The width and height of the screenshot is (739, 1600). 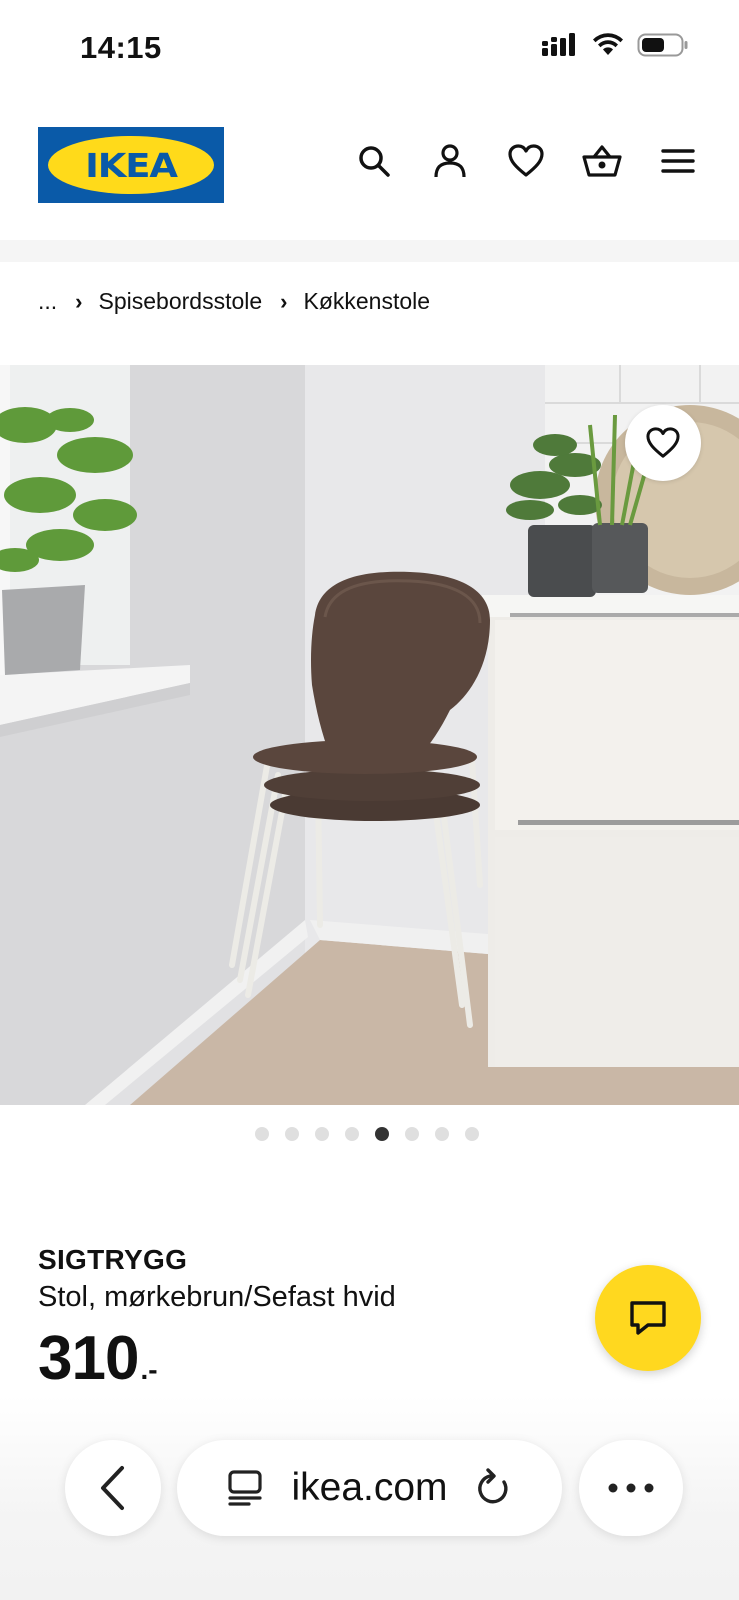 I want to click on search-icon, so click(x=374, y=161).